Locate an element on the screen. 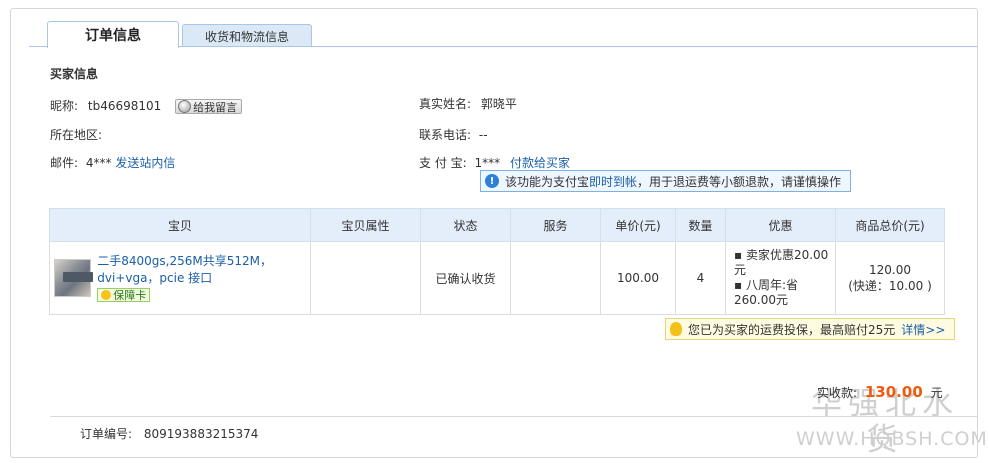  discount-seller: ▪ 卖家优惠20.00元 is located at coordinates (781, 262).